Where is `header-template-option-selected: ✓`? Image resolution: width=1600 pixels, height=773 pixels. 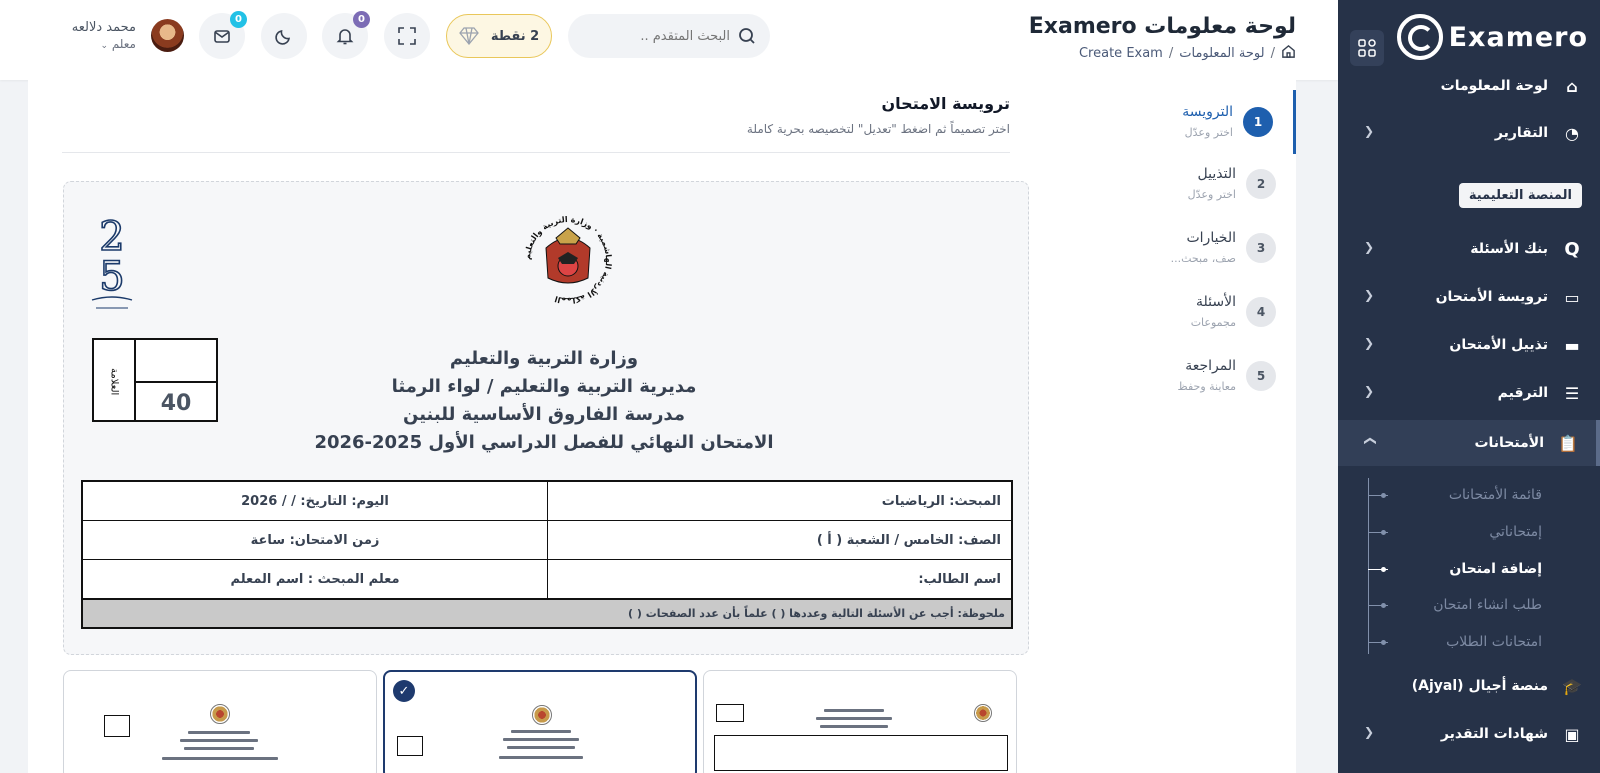 header-template-option-selected: ✓ is located at coordinates (540, 721).